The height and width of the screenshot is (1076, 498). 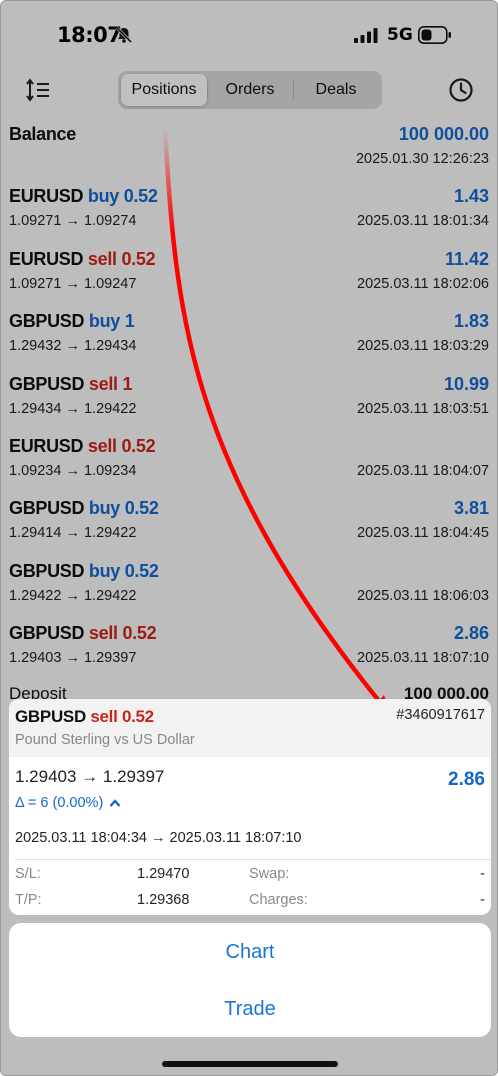 I want to click on tp-label: T/P:, so click(x=28, y=900).